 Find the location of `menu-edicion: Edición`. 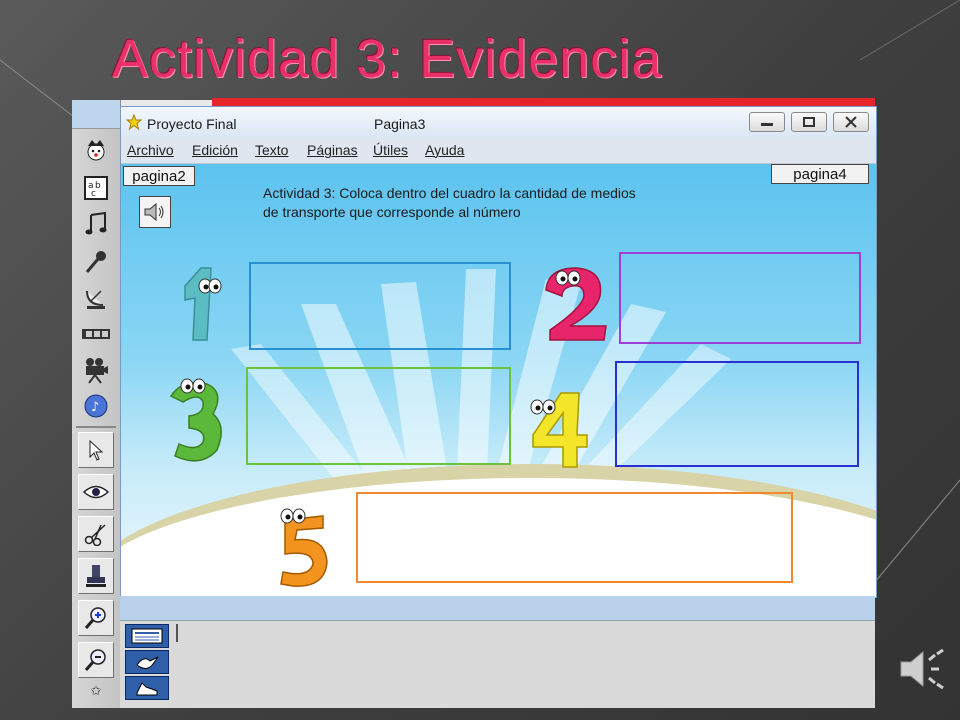

menu-edicion: Edición is located at coordinates (215, 150).